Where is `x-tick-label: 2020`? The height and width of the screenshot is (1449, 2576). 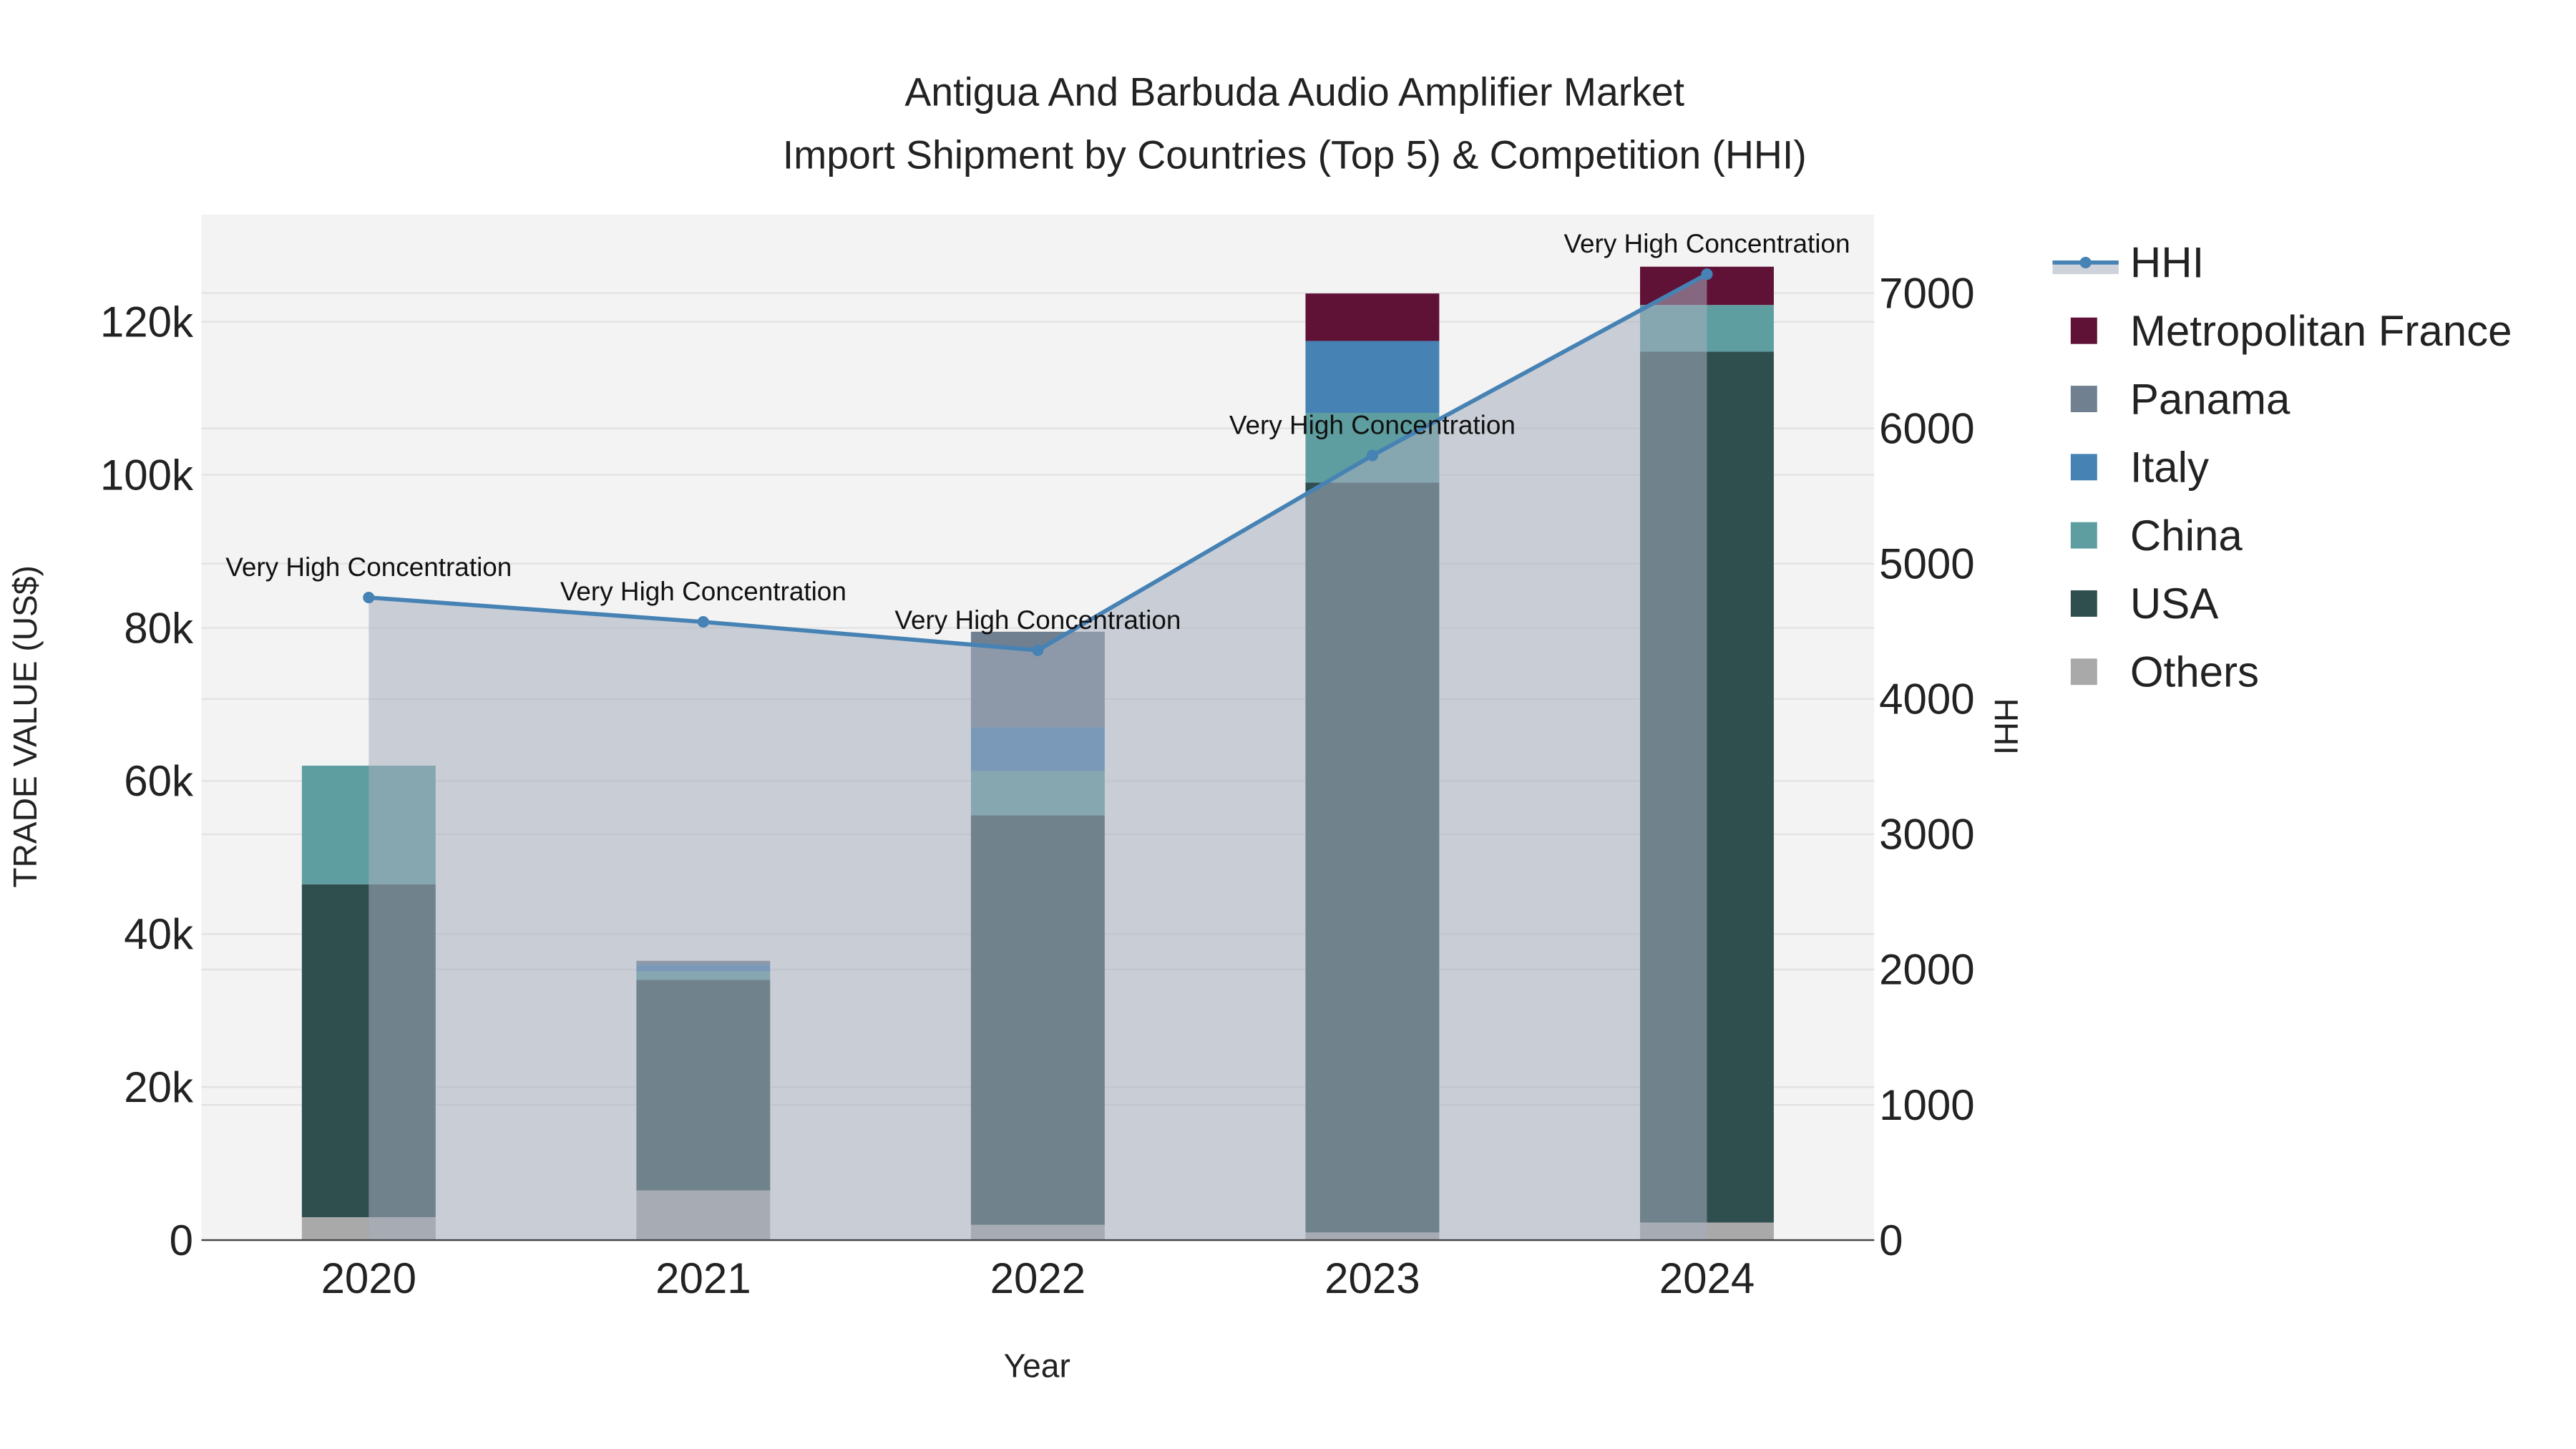 x-tick-label: 2020 is located at coordinates (368, 1278).